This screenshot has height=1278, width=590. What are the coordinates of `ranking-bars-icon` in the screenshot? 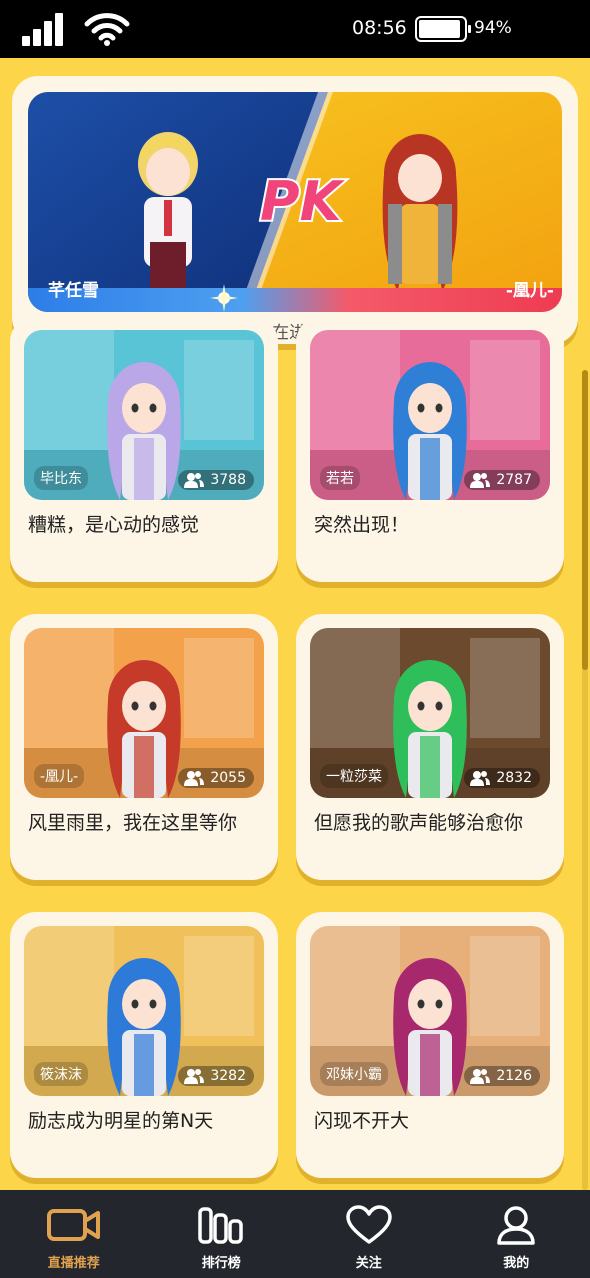 It's located at (221, 1225).